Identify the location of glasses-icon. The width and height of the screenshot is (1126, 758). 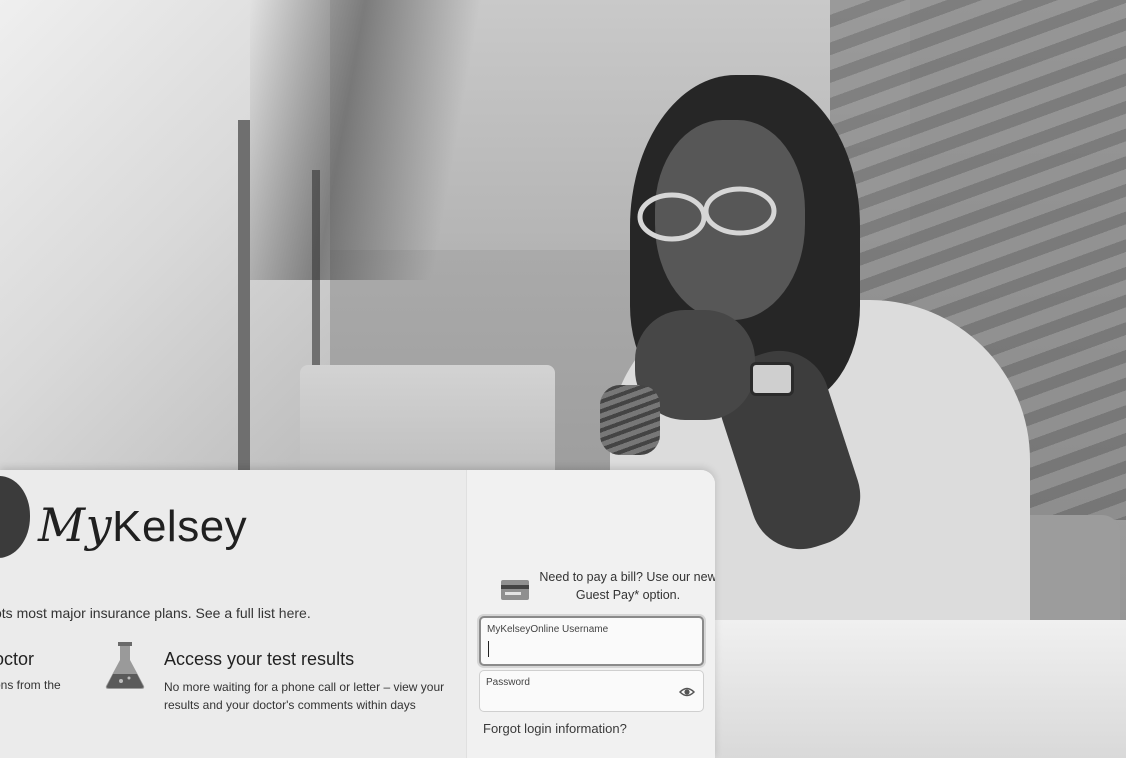
(707, 214).